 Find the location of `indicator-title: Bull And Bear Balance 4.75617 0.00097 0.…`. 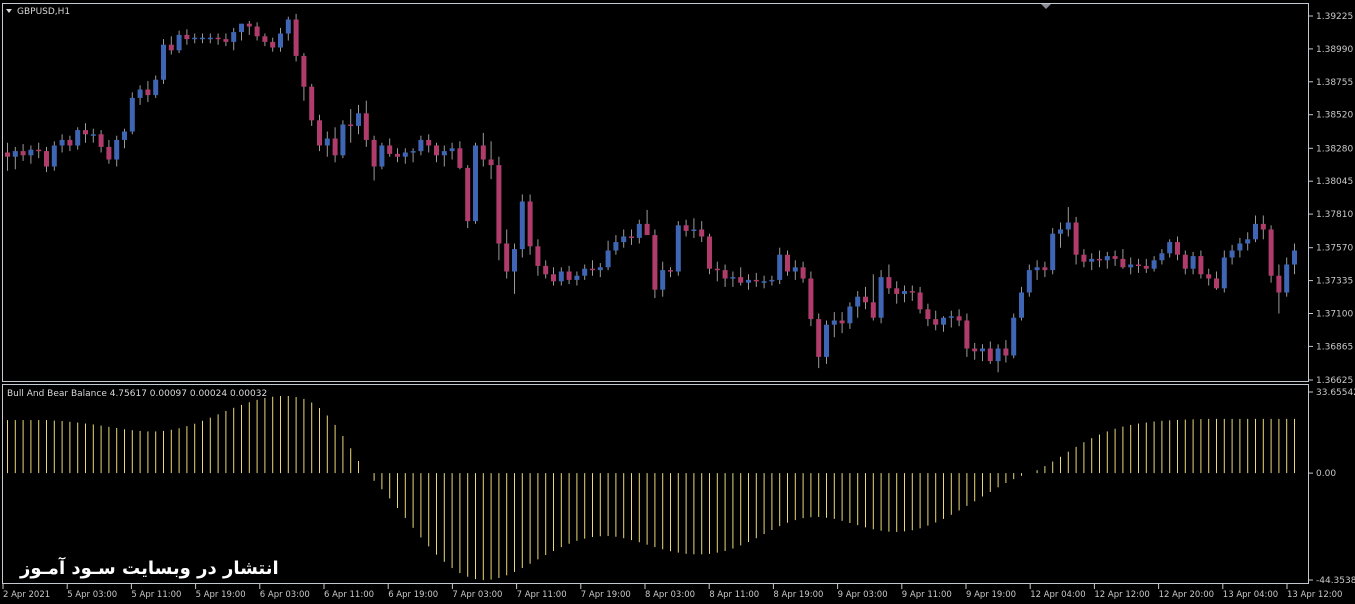

indicator-title: Bull And Bear Balance 4.75617 0.00097 0.… is located at coordinates (137, 394).